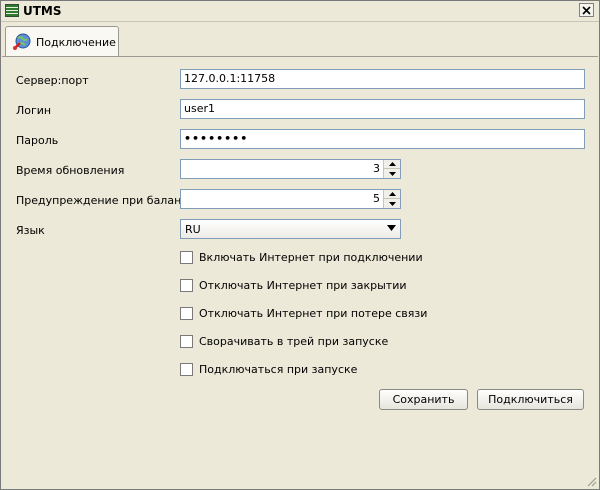 Image resolution: width=600 pixels, height=490 pixels. What do you see at coordinates (105, 200) in the screenshot?
I see `warning-label: Предупреждение при балансе` at bounding box center [105, 200].